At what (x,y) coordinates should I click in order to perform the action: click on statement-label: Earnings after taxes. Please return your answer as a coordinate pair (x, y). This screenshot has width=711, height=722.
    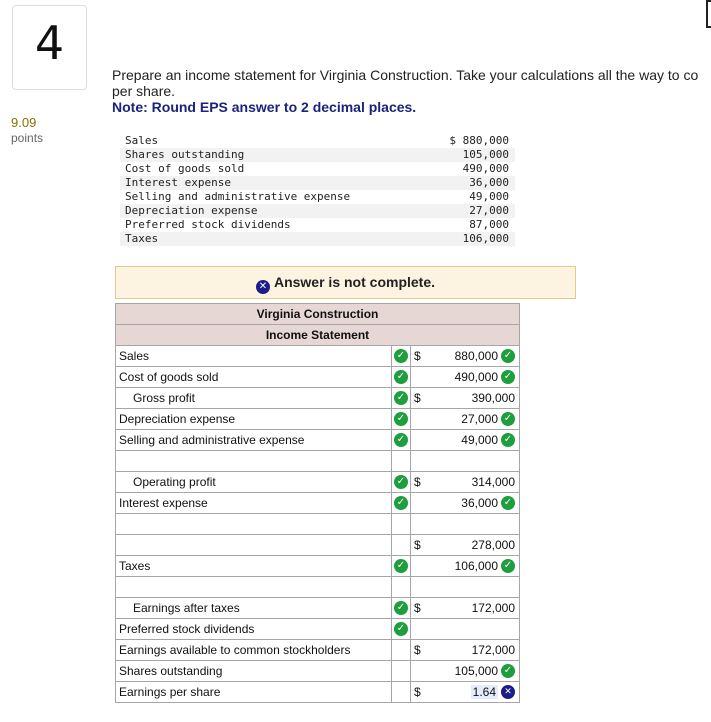
    Looking at the image, I should click on (186, 608).